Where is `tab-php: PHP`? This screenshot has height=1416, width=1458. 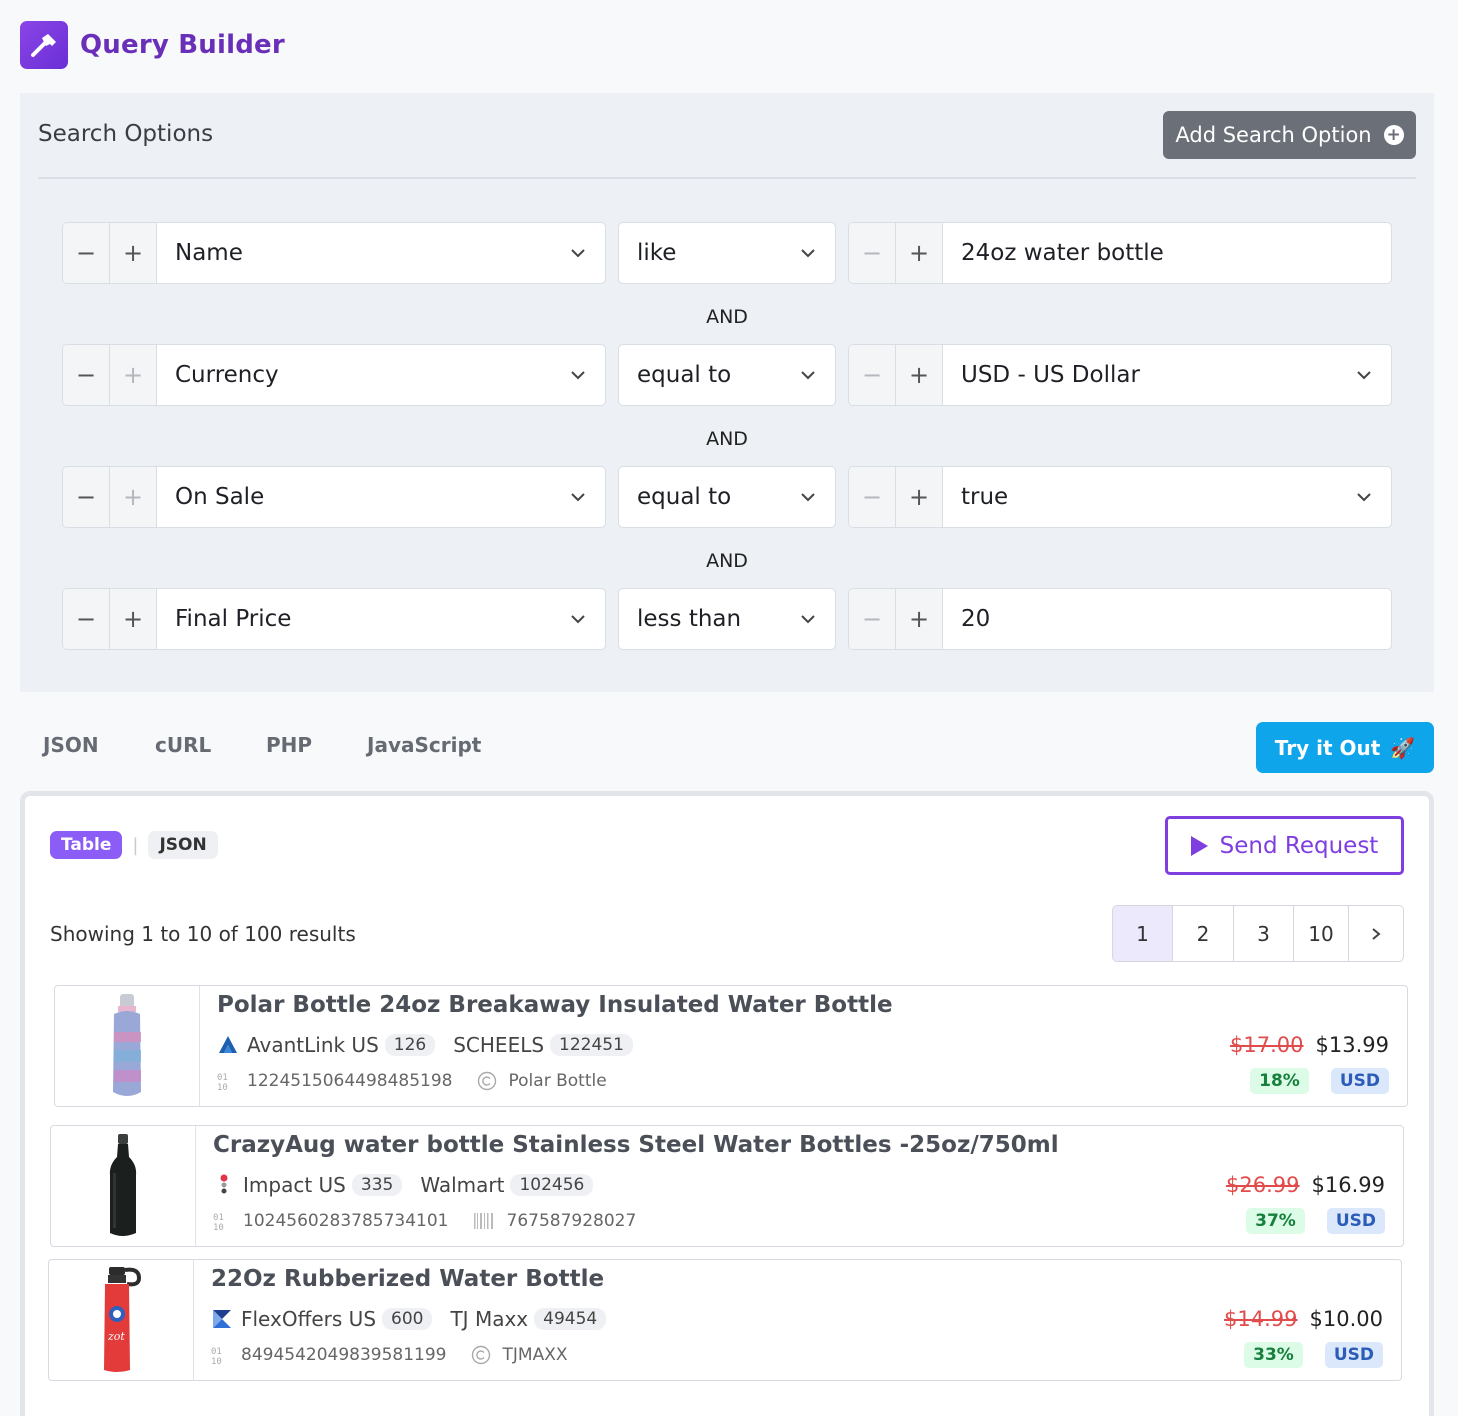 tab-php: PHP is located at coordinates (289, 745).